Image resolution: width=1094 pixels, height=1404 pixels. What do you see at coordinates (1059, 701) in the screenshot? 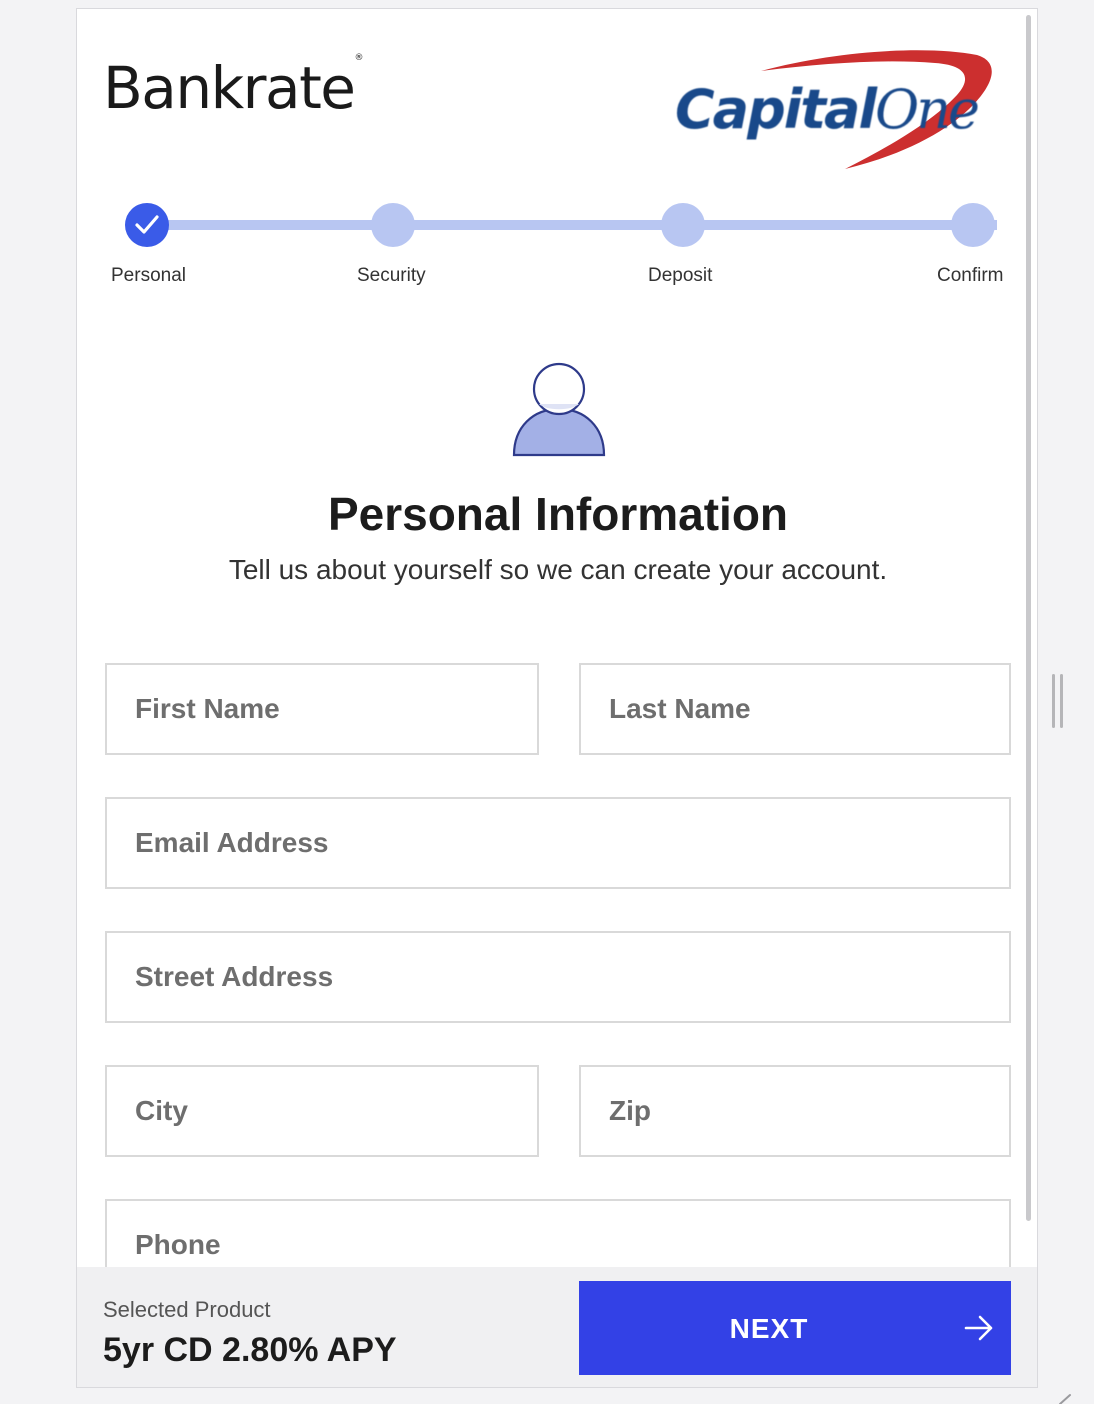
I see `panel-resize-handle` at bounding box center [1059, 701].